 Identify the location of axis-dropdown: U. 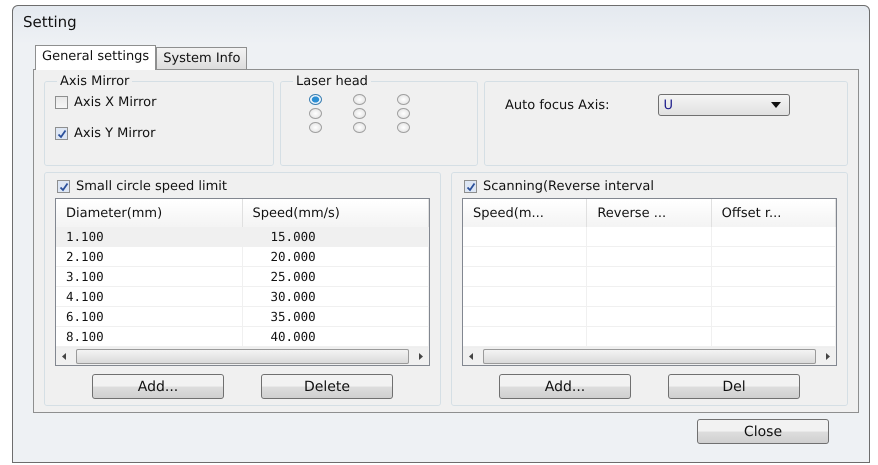
(724, 105).